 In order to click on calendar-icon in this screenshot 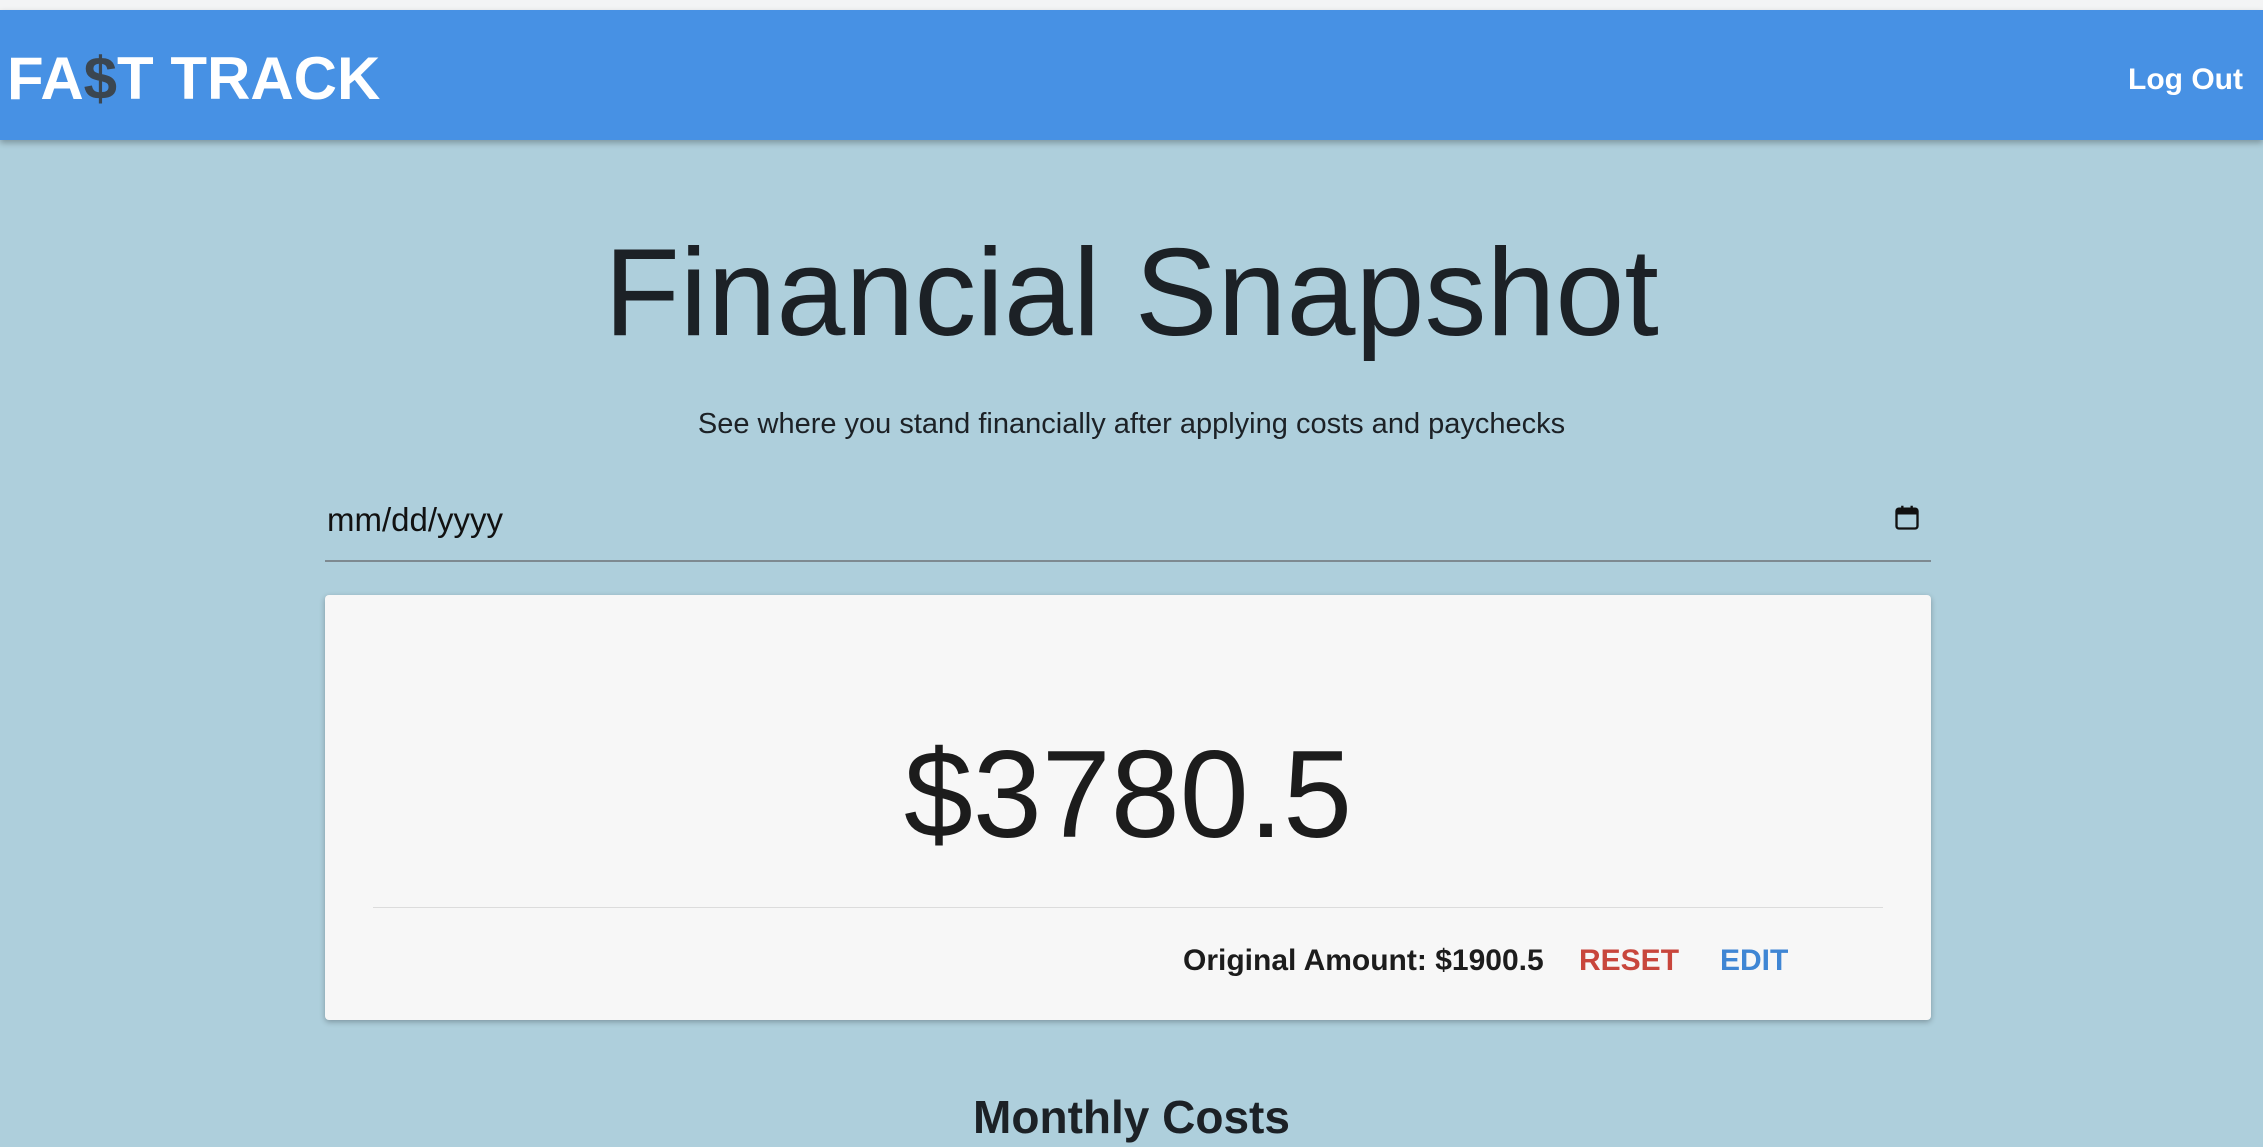, I will do `click(1907, 518)`.